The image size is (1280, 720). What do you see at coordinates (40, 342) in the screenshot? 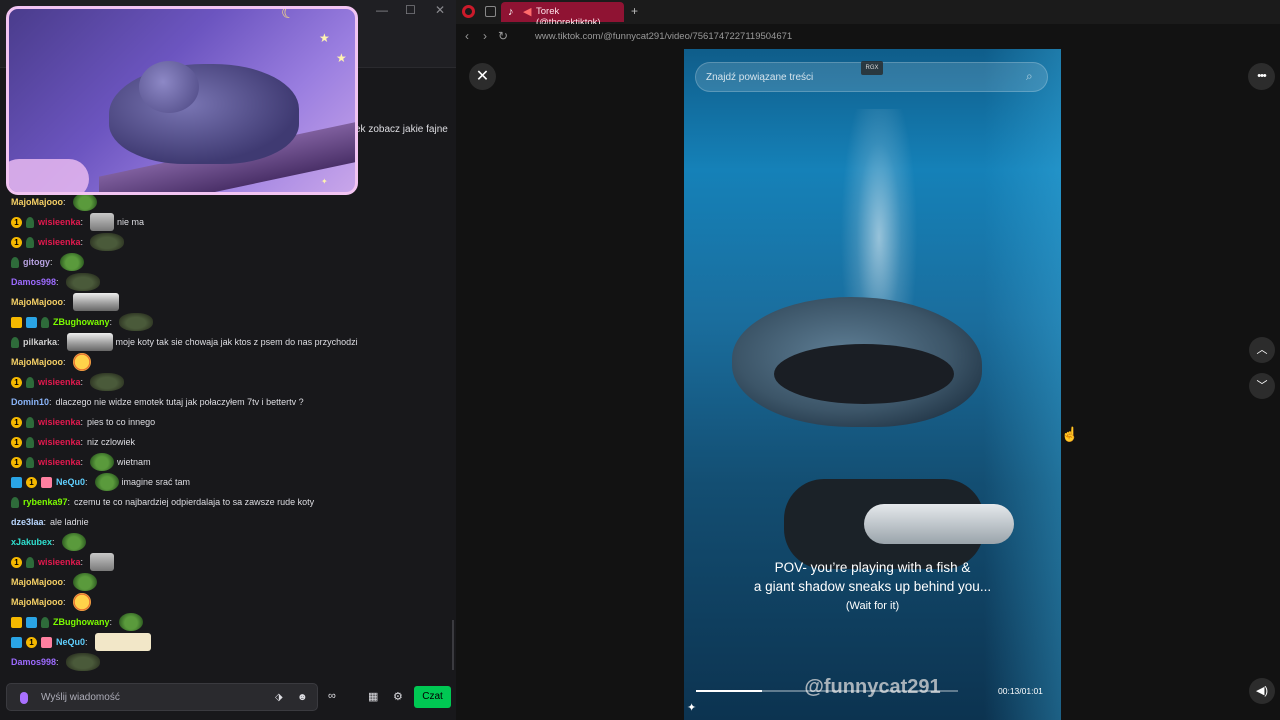
I see `chat-username: pilkarka` at bounding box center [40, 342].